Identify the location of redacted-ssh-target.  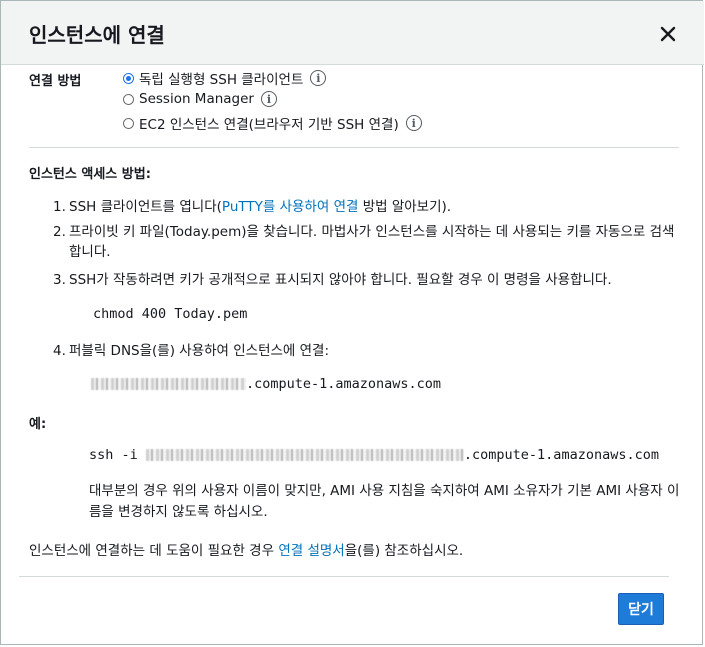
(304, 455).